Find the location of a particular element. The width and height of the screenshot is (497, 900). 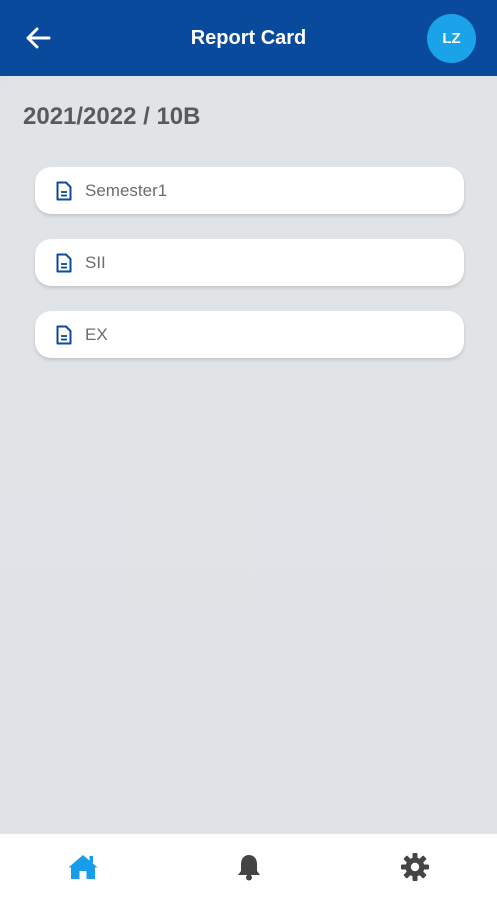

nav-notifications-button is located at coordinates (249, 867).